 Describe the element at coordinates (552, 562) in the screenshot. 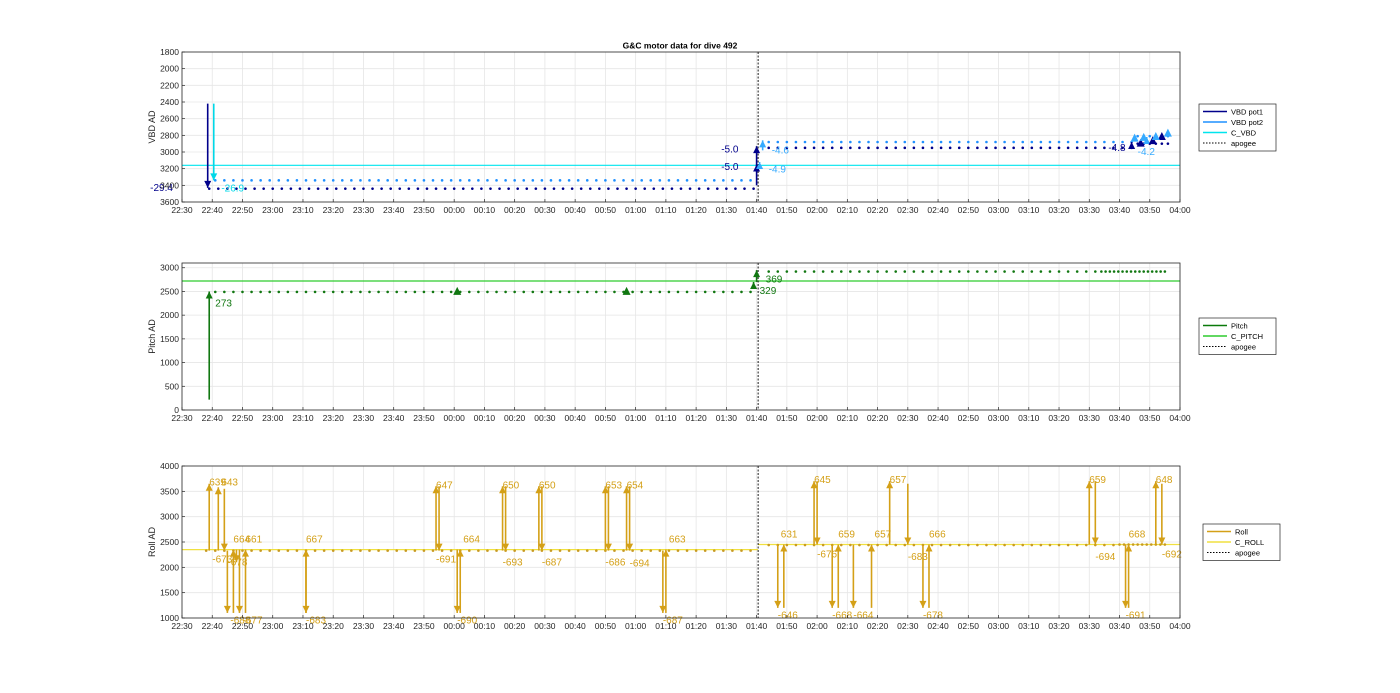

I see `event-label: -687` at that location.